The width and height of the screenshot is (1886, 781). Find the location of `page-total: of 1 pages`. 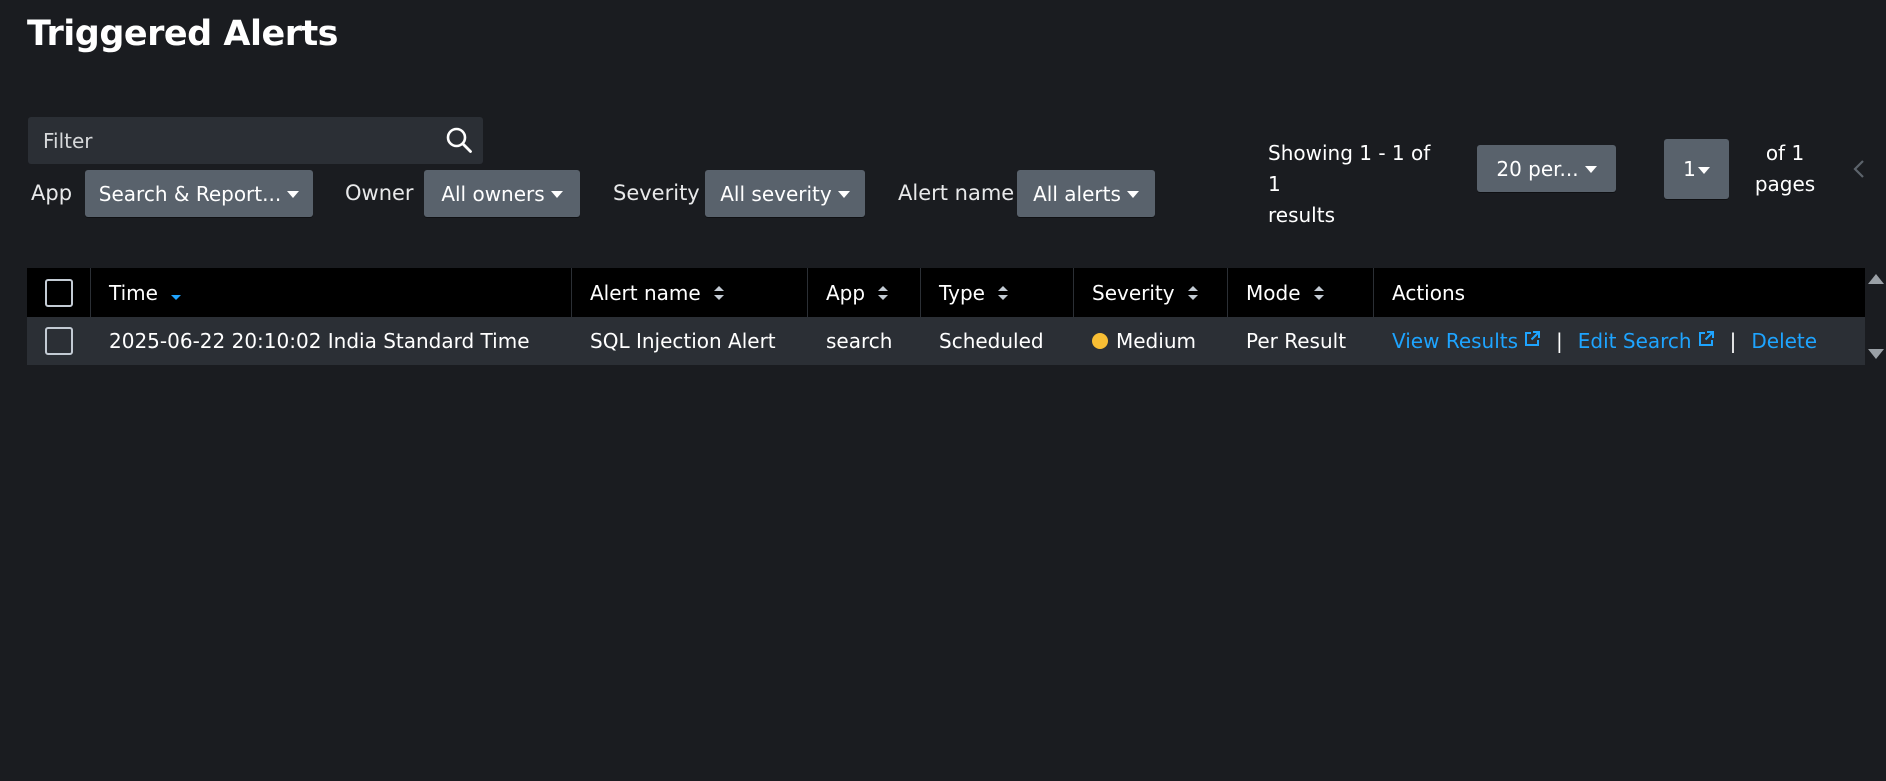

page-total: of 1 pages is located at coordinates (1785, 169).